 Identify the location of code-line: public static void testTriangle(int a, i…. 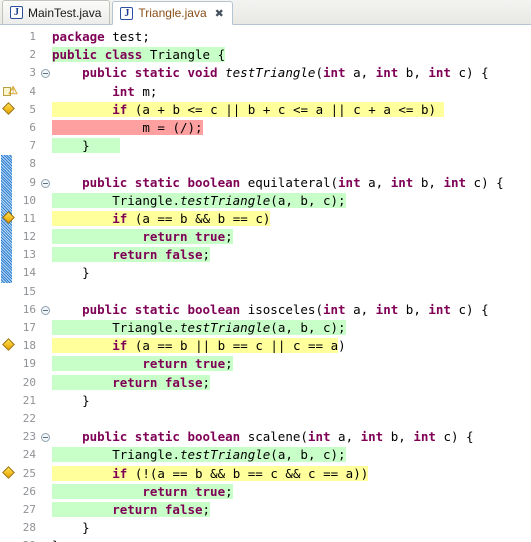
(284, 73).